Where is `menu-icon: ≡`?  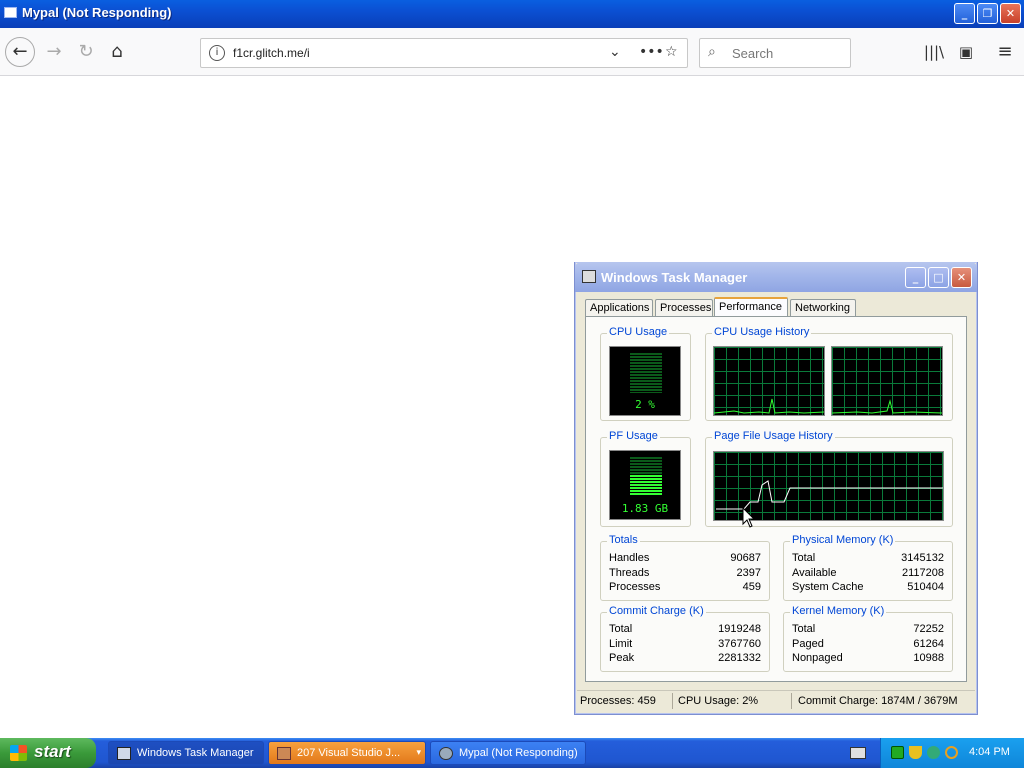 menu-icon: ≡ is located at coordinates (1005, 52).